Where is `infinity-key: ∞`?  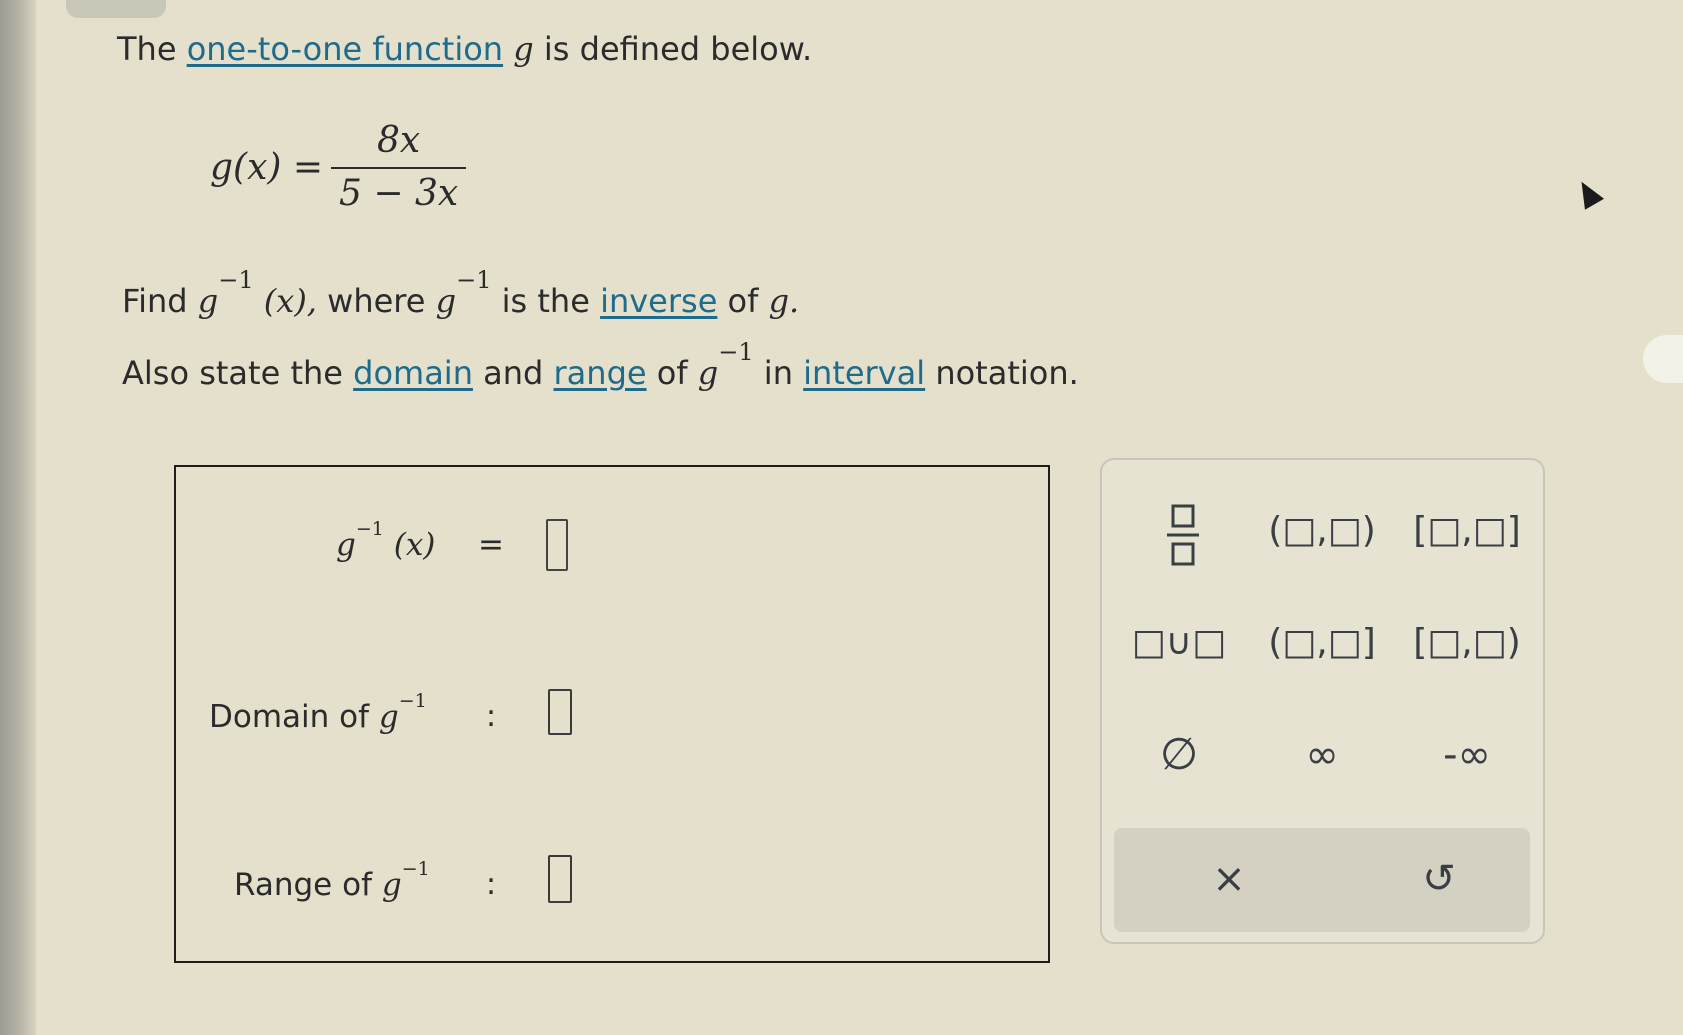
infinity-key: ∞ is located at coordinates (1322, 755).